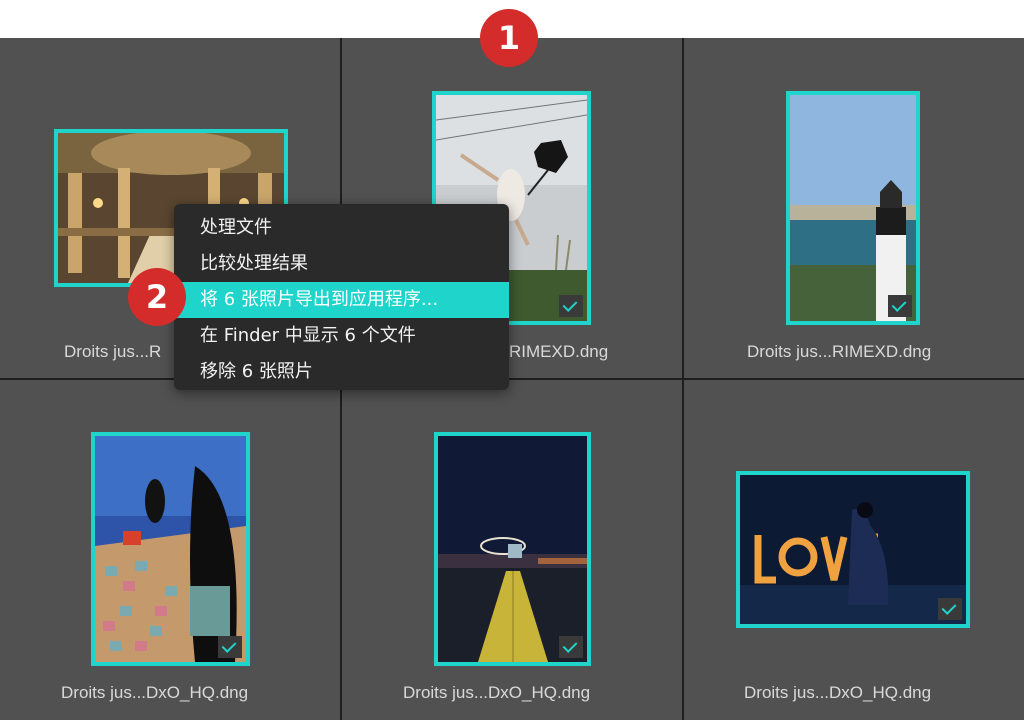 The width and height of the screenshot is (1024, 720). I want to click on love-sign-photo, so click(853, 549).